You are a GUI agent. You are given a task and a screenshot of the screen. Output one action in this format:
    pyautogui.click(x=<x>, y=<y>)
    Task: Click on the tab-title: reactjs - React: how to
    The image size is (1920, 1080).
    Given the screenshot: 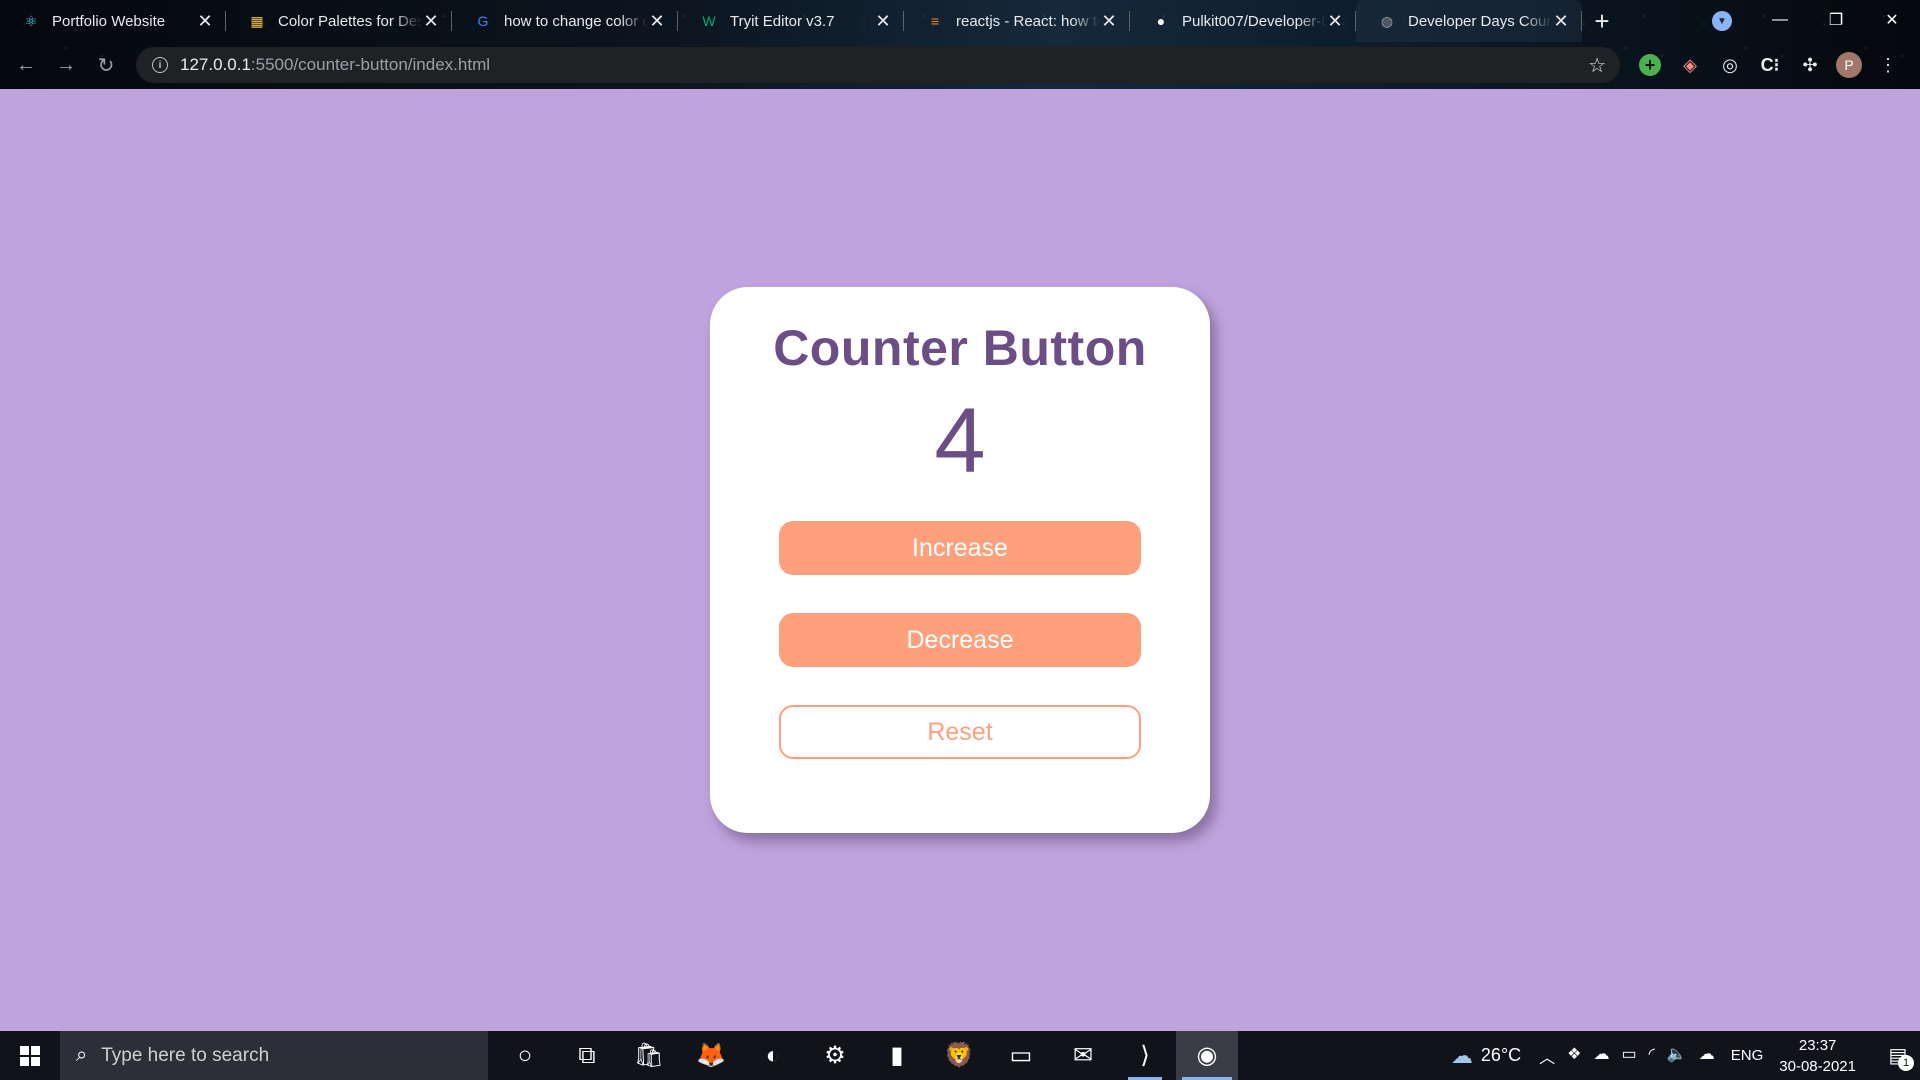 What is the action you would take?
    pyautogui.click(x=1028, y=21)
    